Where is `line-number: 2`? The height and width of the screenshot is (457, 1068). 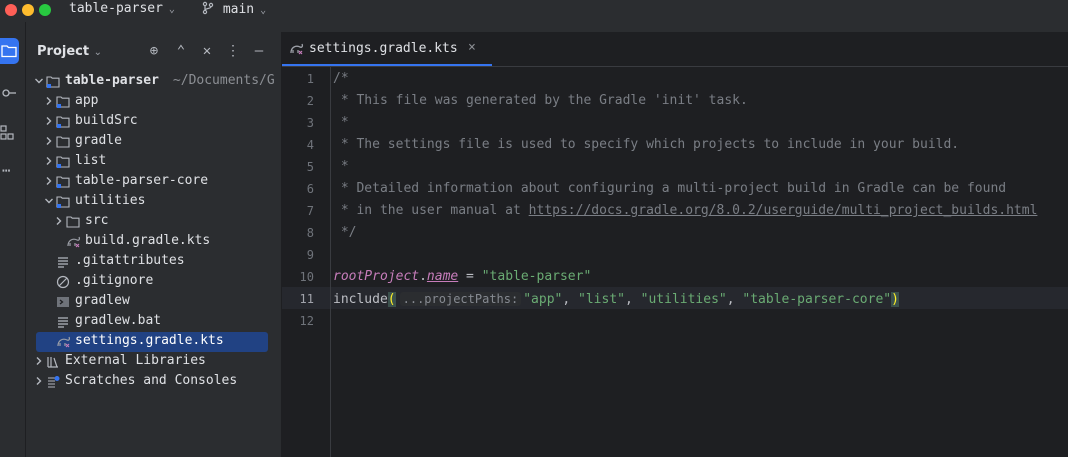
line-number: 2 is located at coordinates (310, 101).